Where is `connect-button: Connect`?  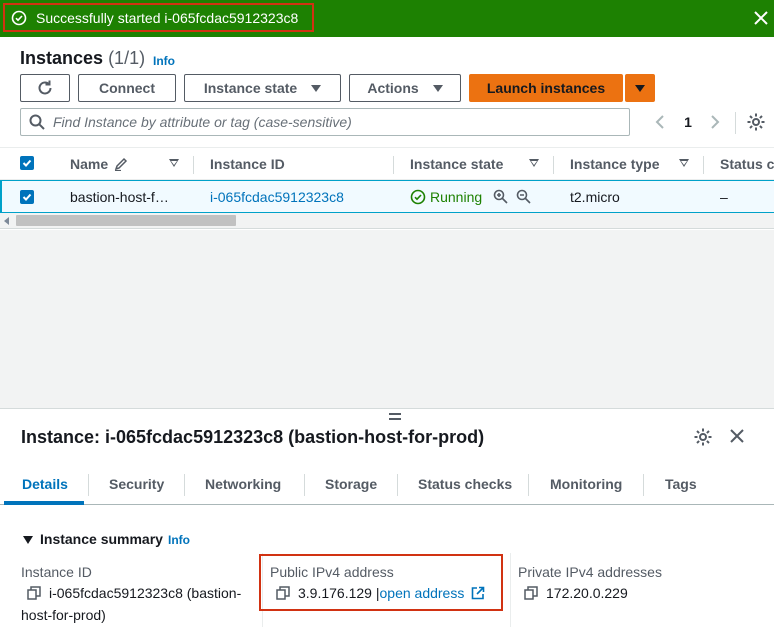
connect-button: Connect is located at coordinates (127, 88).